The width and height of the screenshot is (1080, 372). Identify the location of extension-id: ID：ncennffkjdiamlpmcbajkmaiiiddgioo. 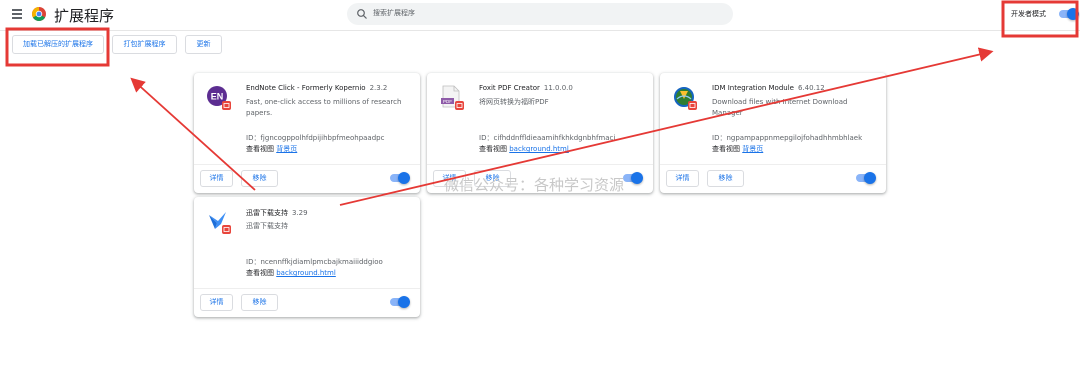
(314, 262).